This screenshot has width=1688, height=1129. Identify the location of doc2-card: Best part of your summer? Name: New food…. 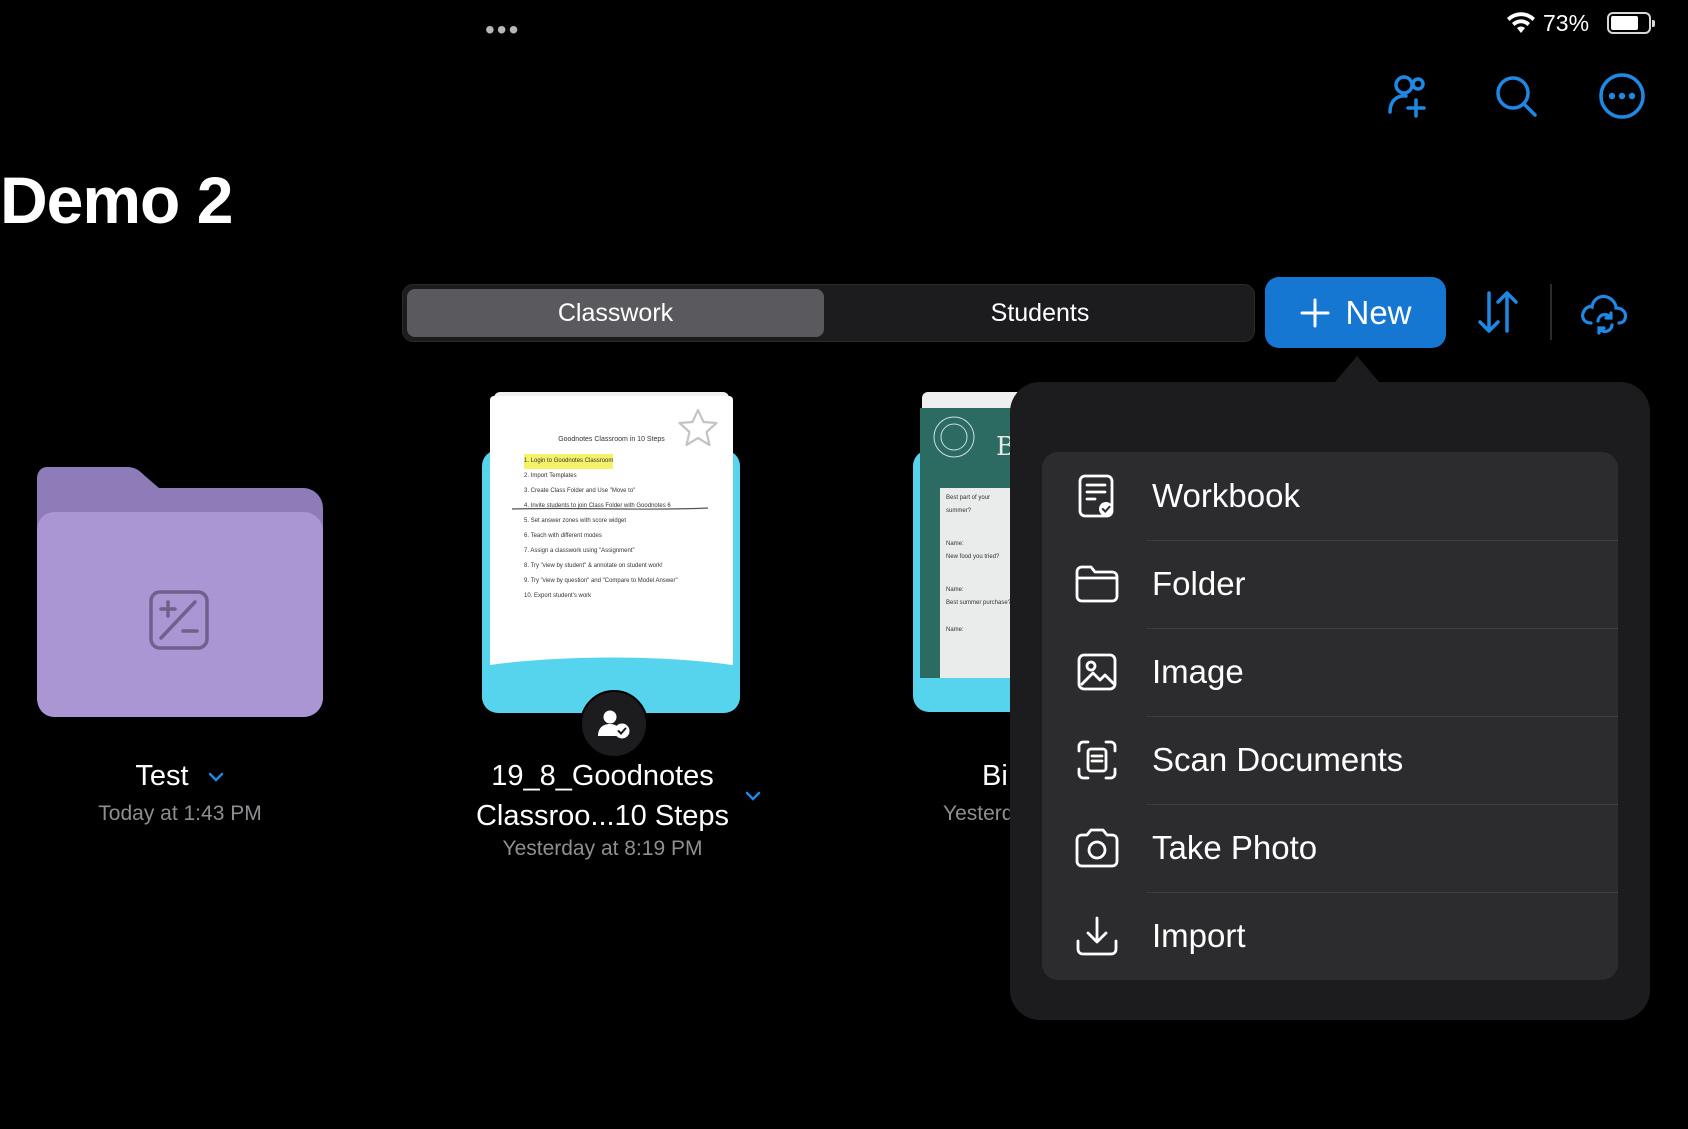
(980, 583).